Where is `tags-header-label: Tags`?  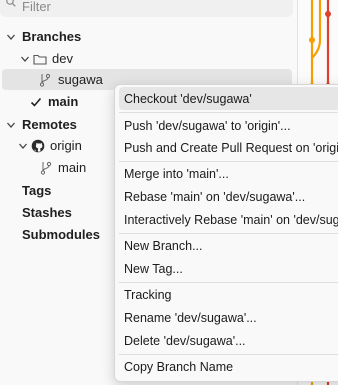 tags-header-label: Tags is located at coordinates (37, 190).